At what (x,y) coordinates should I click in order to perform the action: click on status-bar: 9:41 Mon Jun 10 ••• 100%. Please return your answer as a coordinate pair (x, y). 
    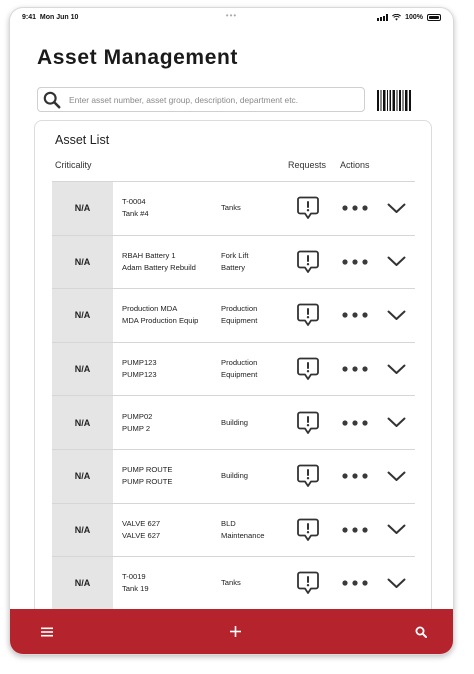
    Looking at the image, I should click on (231, 17).